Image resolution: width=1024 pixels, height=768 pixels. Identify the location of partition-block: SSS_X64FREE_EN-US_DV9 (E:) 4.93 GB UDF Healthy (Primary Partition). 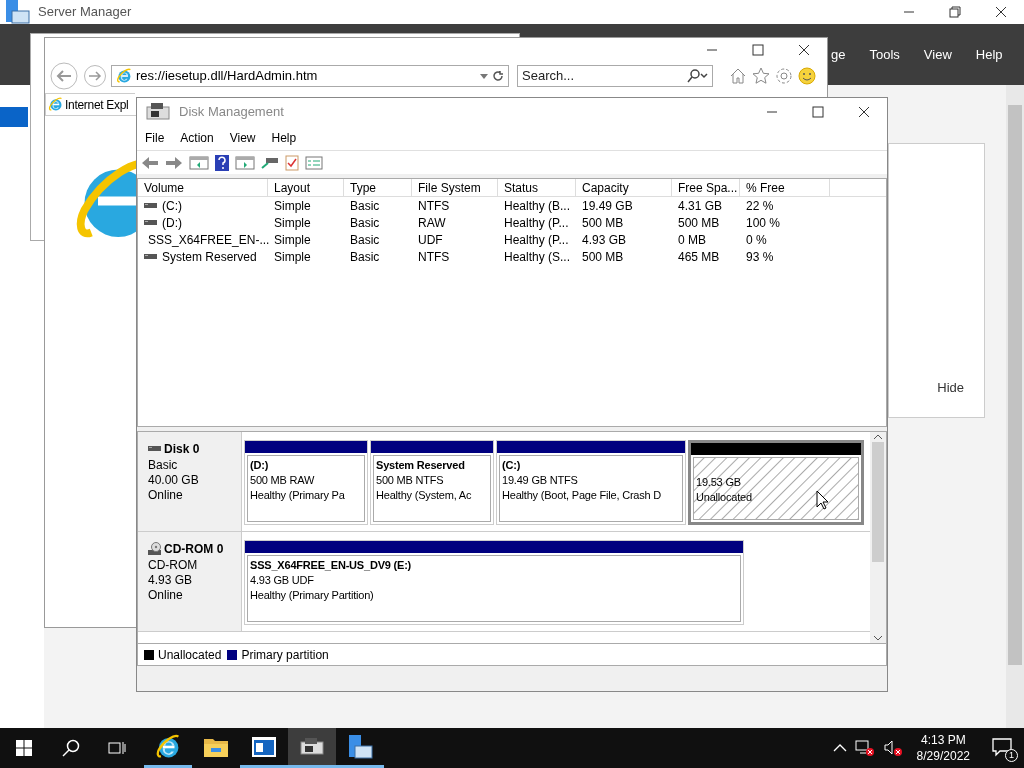
(494, 582).